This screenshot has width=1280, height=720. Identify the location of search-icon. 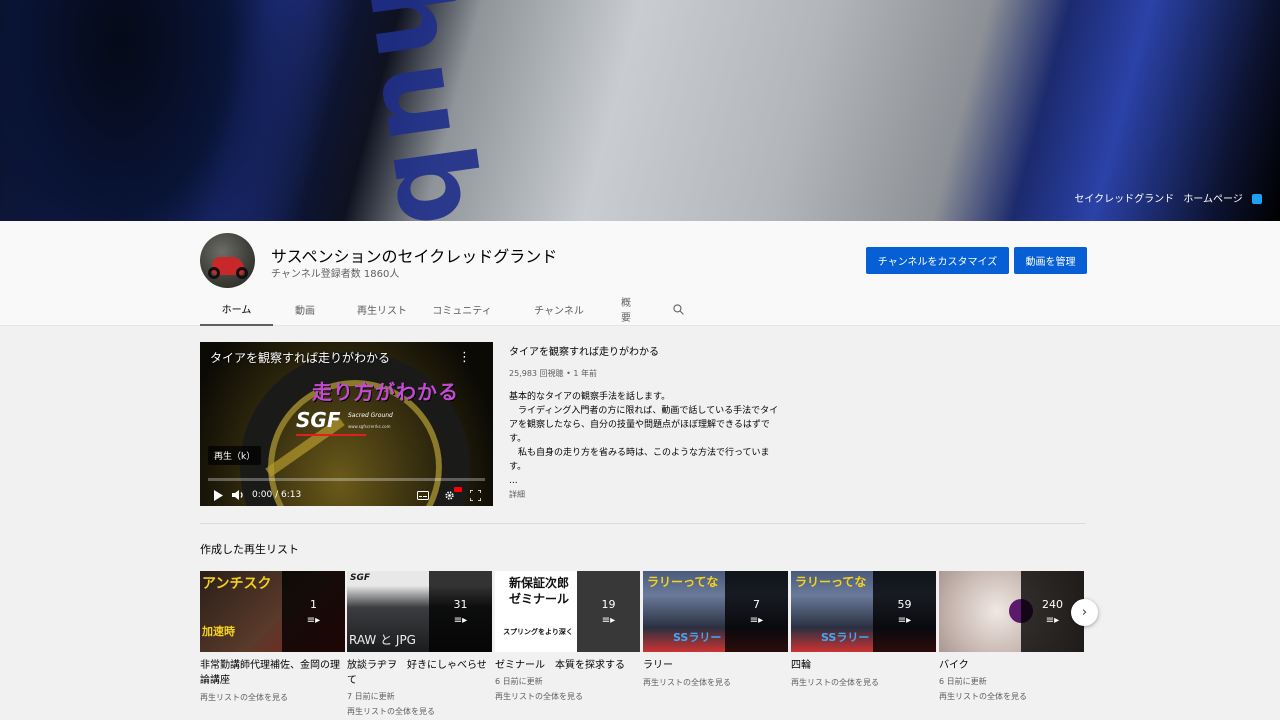
(678, 309).